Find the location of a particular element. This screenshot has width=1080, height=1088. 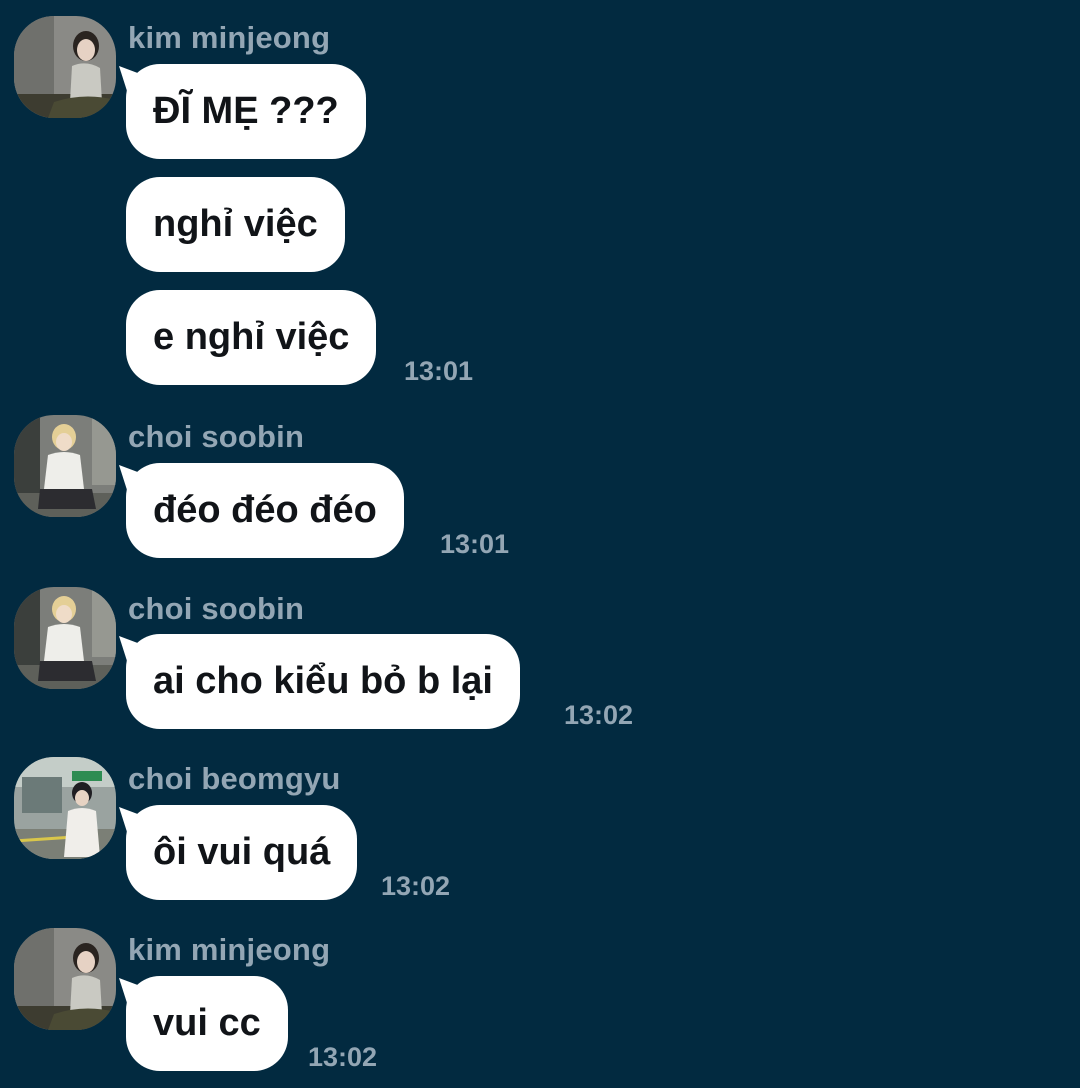

message-text: đéo đéo đéo is located at coordinates (265, 510).